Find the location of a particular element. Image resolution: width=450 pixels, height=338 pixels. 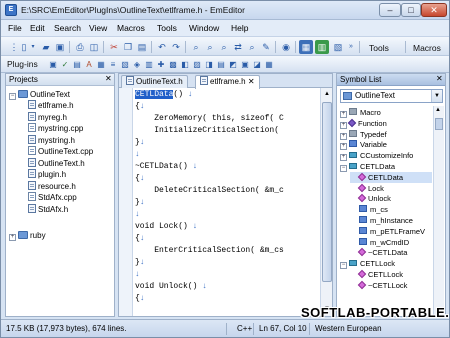

encoding-status: Western European is located at coordinates (348, 328).